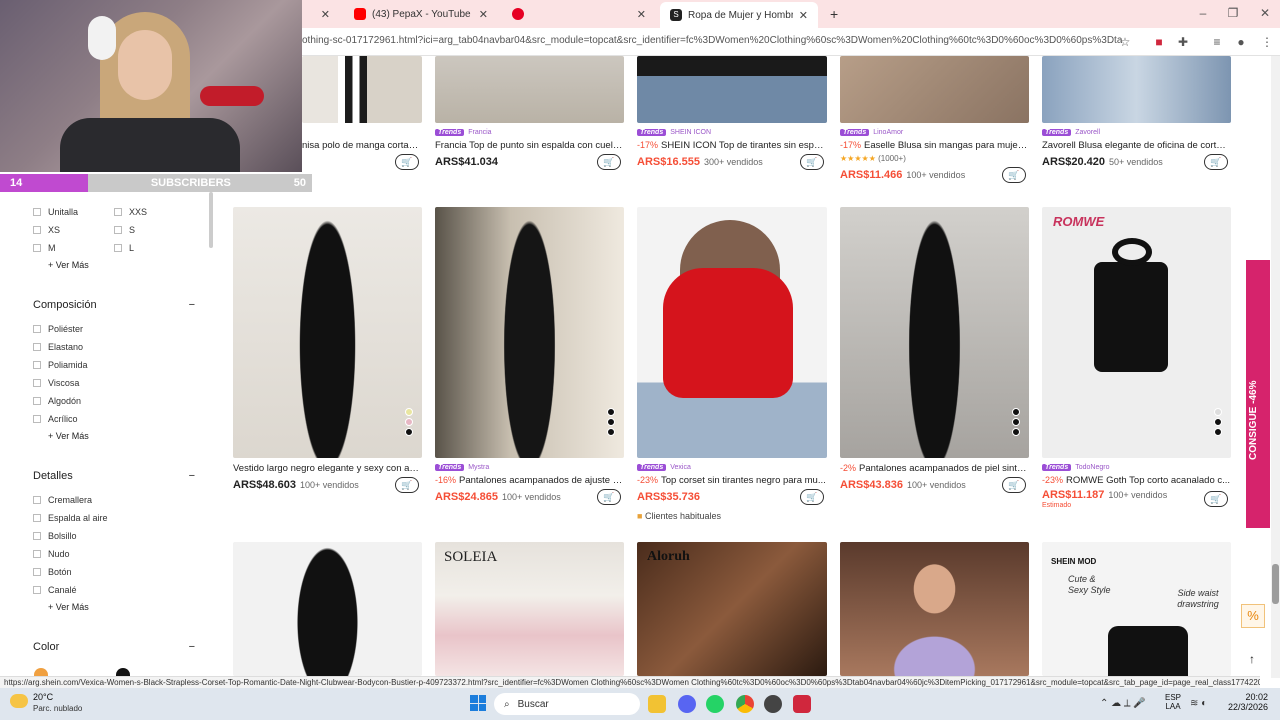 The image size is (1280, 720). What do you see at coordinates (773, 704) in the screenshot?
I see `obs-icon` at bounding box center [773, 704].